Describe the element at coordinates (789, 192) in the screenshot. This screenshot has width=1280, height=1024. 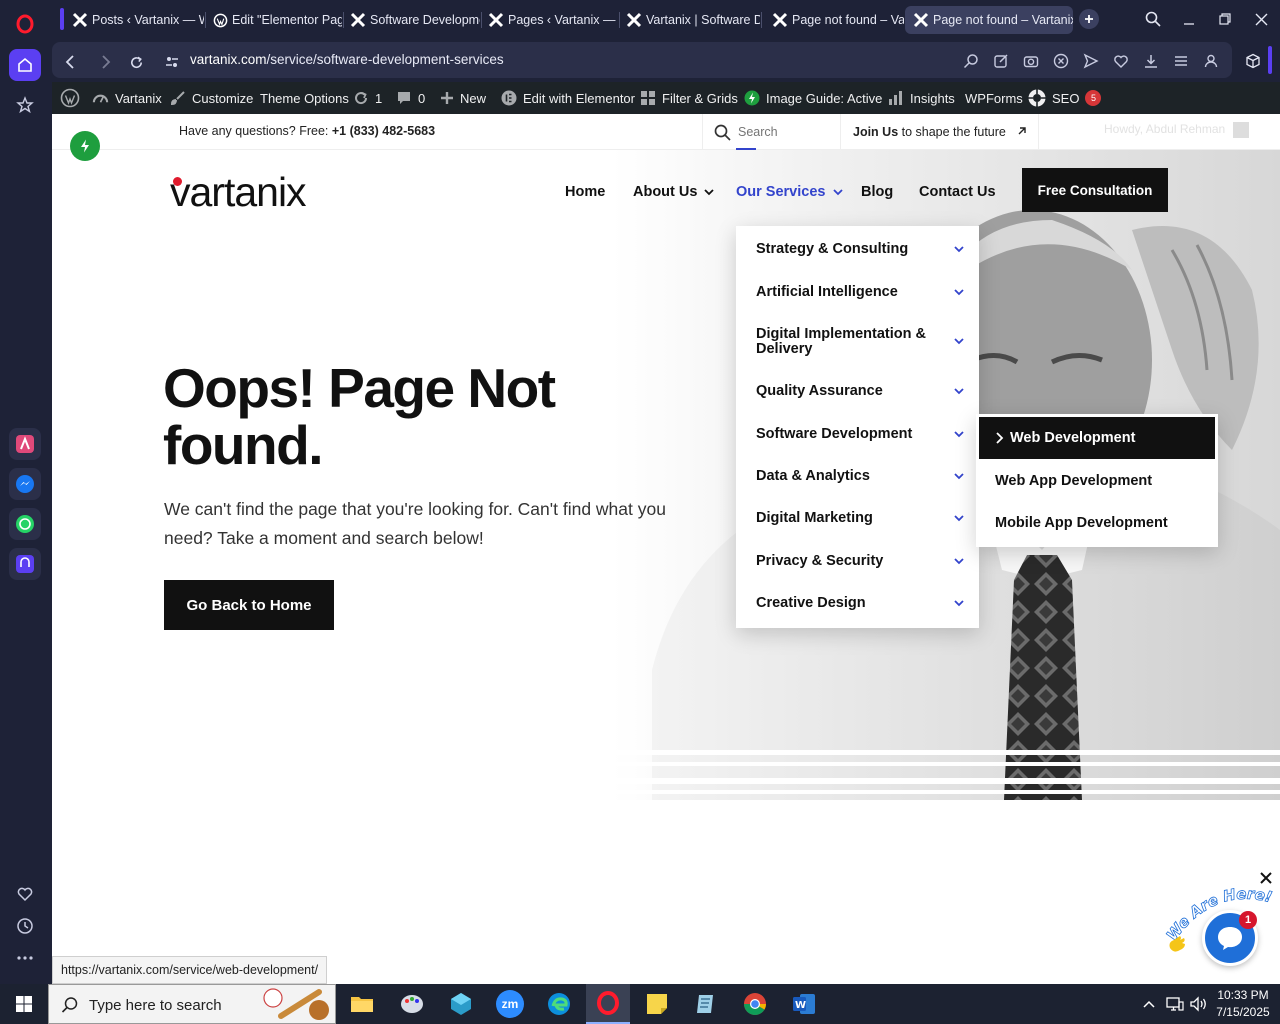
I see `nav-our-services: Our Services` at that location.